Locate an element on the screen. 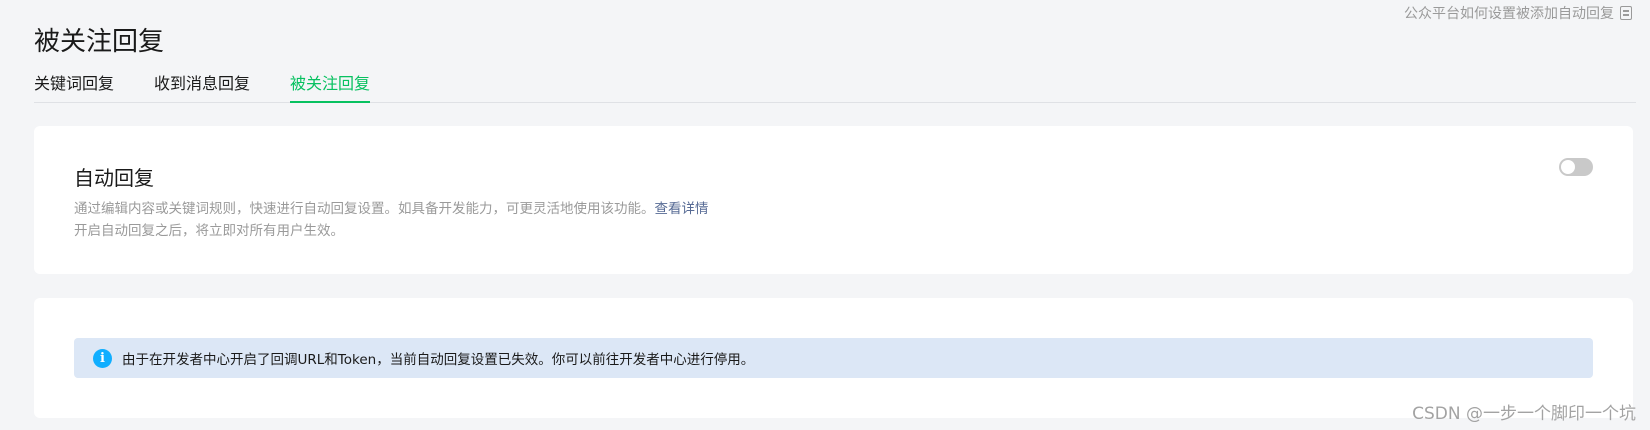  document-icon is located at coordinates (1626, 13).